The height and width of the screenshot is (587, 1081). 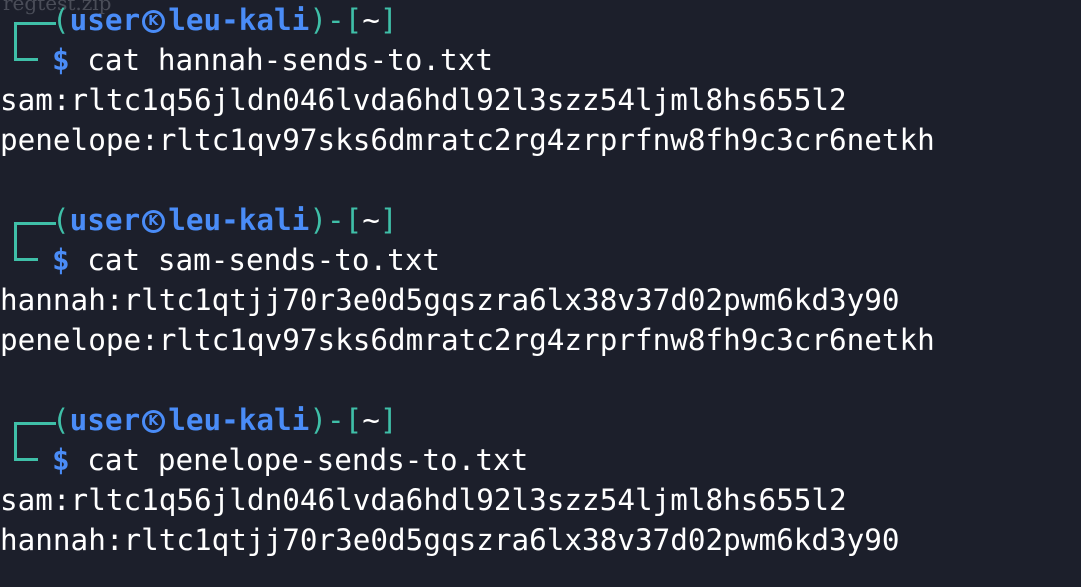 What do you see at coordinates (264, 260) in the screenshot?
I see `command-text: cat sam-sends-to.txt` at bounding box center [264, 260].